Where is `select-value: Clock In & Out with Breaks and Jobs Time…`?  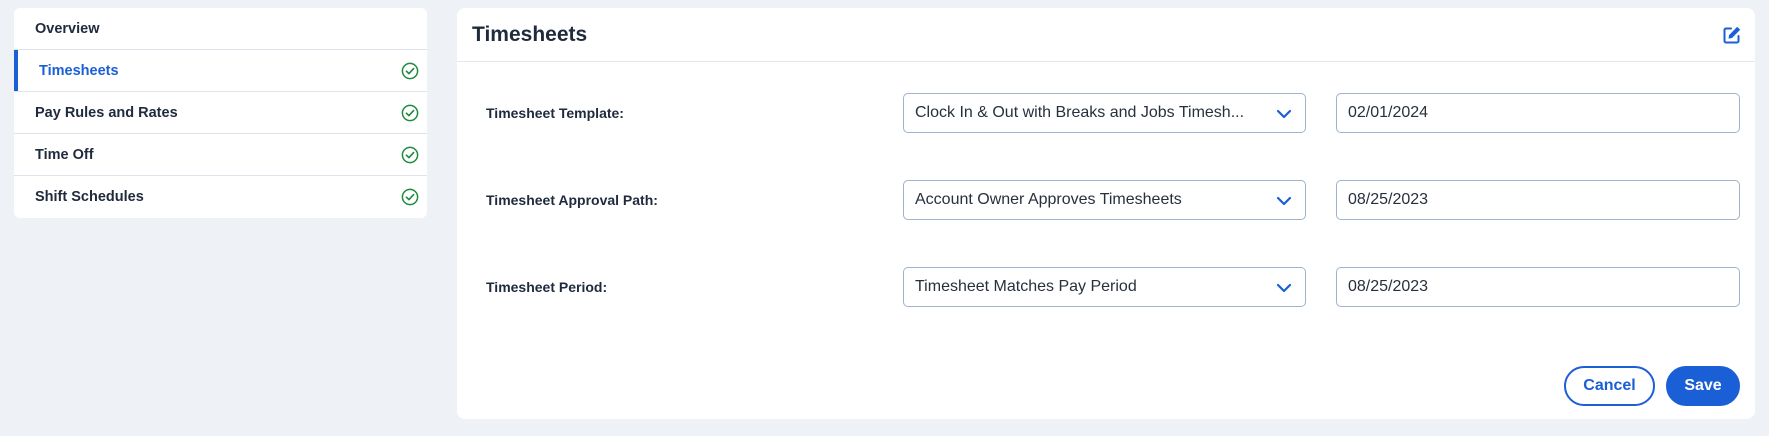
select-value: Clock In & Out with Breaks and Jobs Time… is located at coordinates (1080, 112).